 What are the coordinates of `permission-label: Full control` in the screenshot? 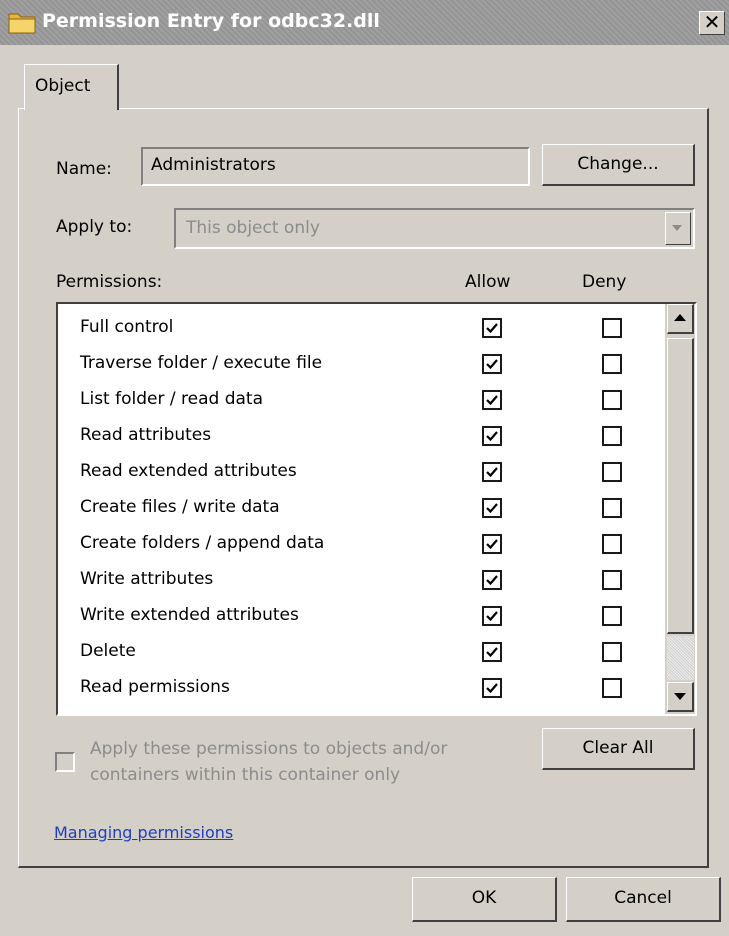 It's located at (127, 327).